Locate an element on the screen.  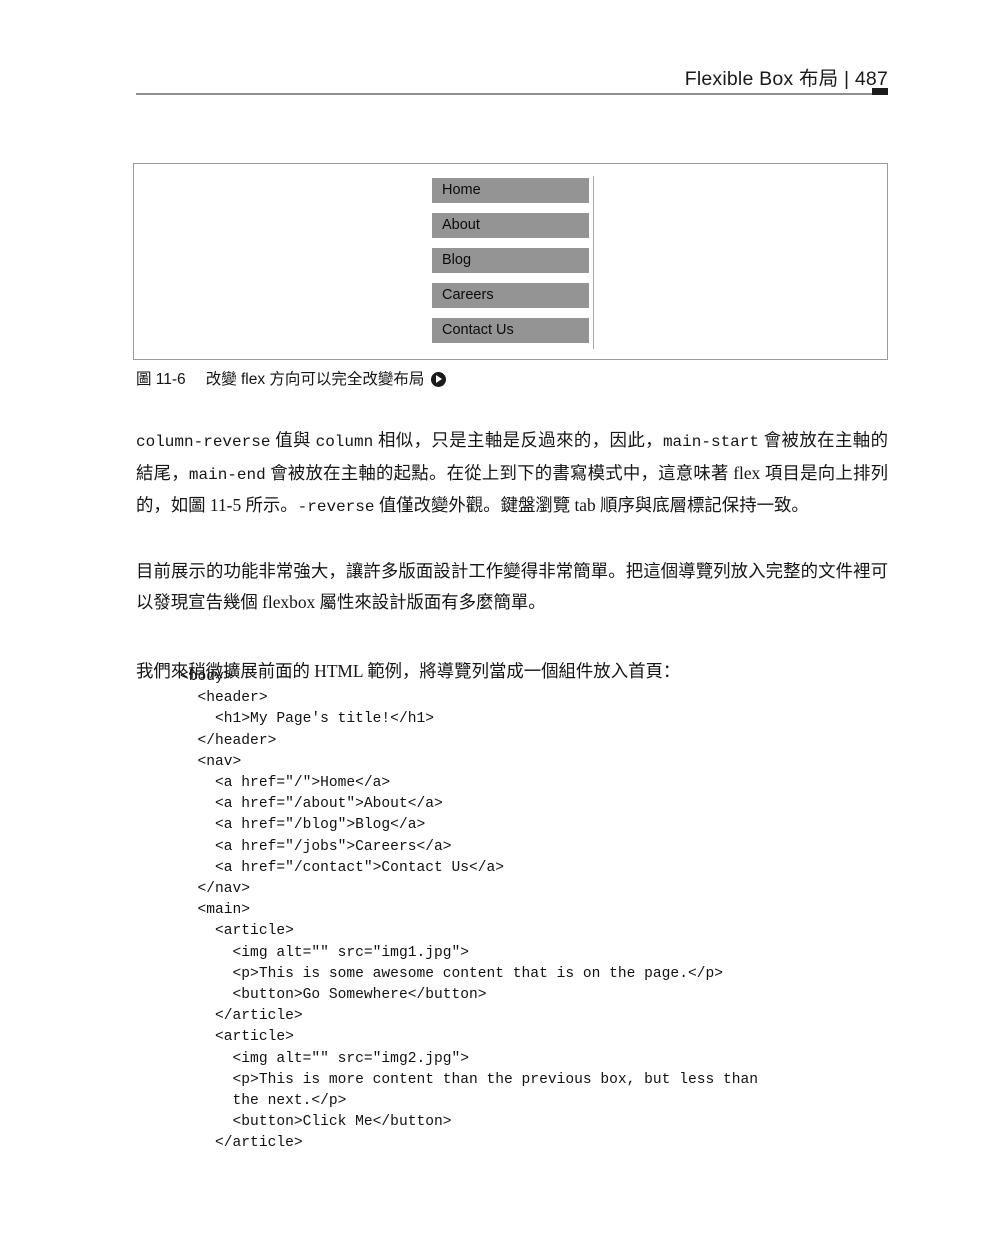
nav-button-blog: Blog is located at coordinates (510, 260).